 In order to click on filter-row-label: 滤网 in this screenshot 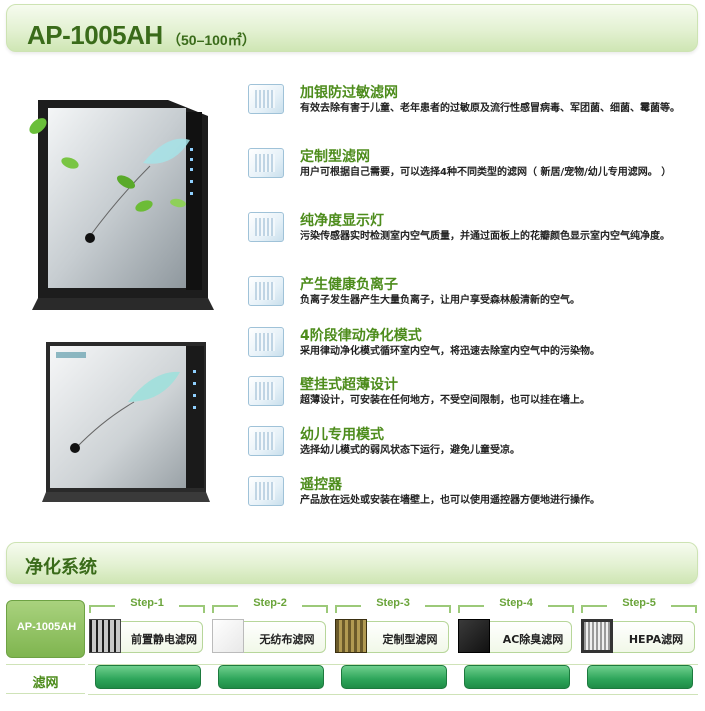, I will do `click(45, 683)`.